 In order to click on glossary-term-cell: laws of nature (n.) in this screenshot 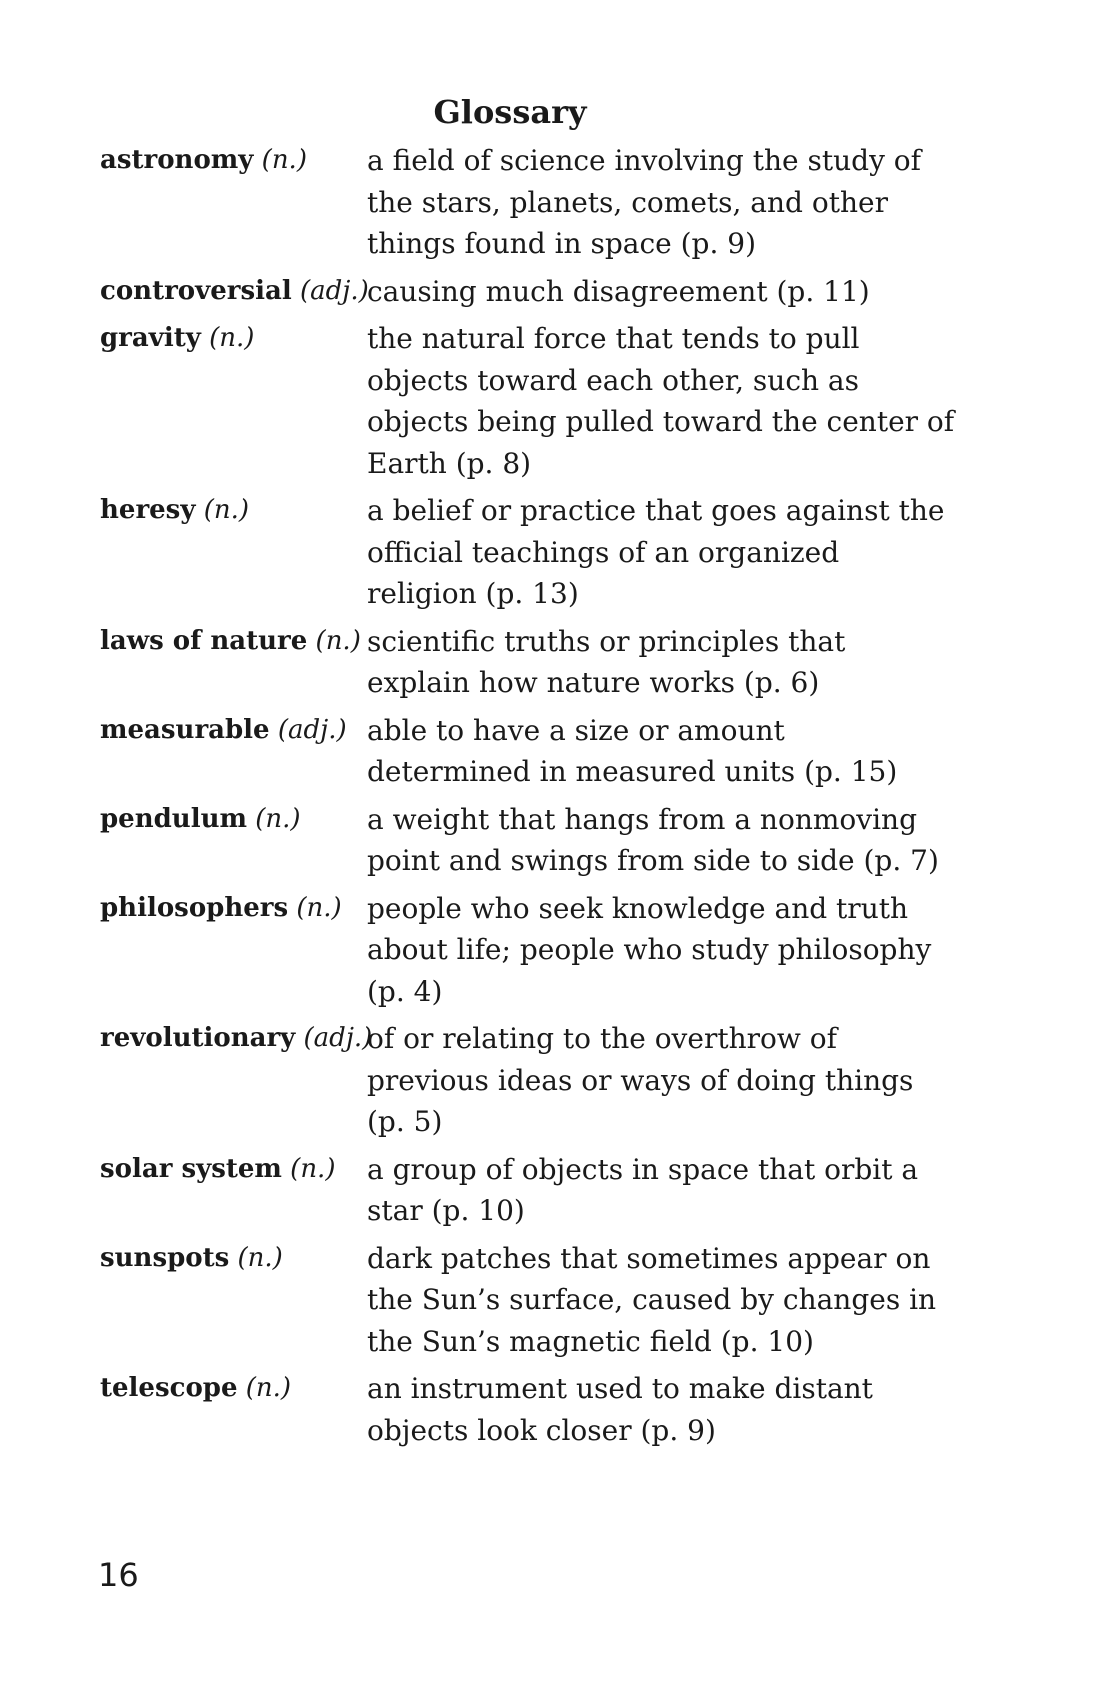, I will do `click(233, 662)`.